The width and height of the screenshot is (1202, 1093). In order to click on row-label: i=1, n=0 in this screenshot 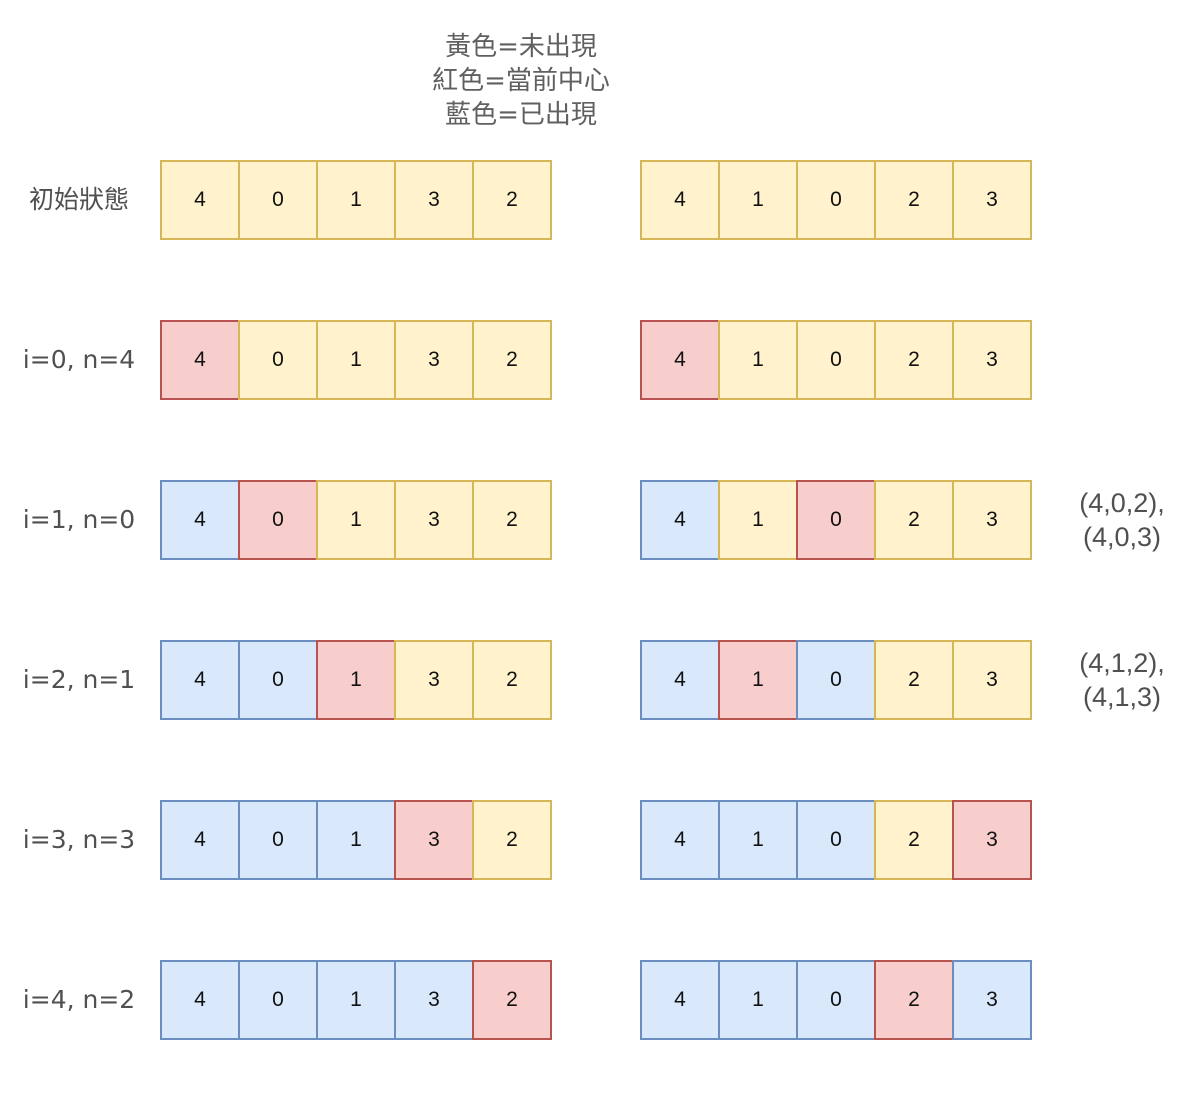, I will do `click(79, 519)`.